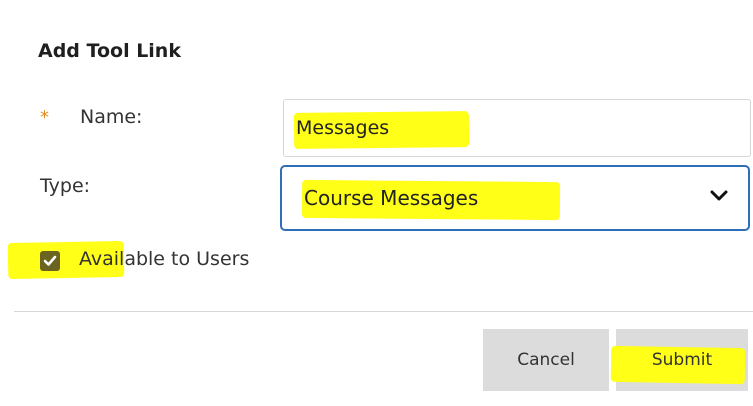 The image size is (753, 406). Describe the element at coordinates (517, 128) in the screenshot. I see `name-input: Messages` at that location.